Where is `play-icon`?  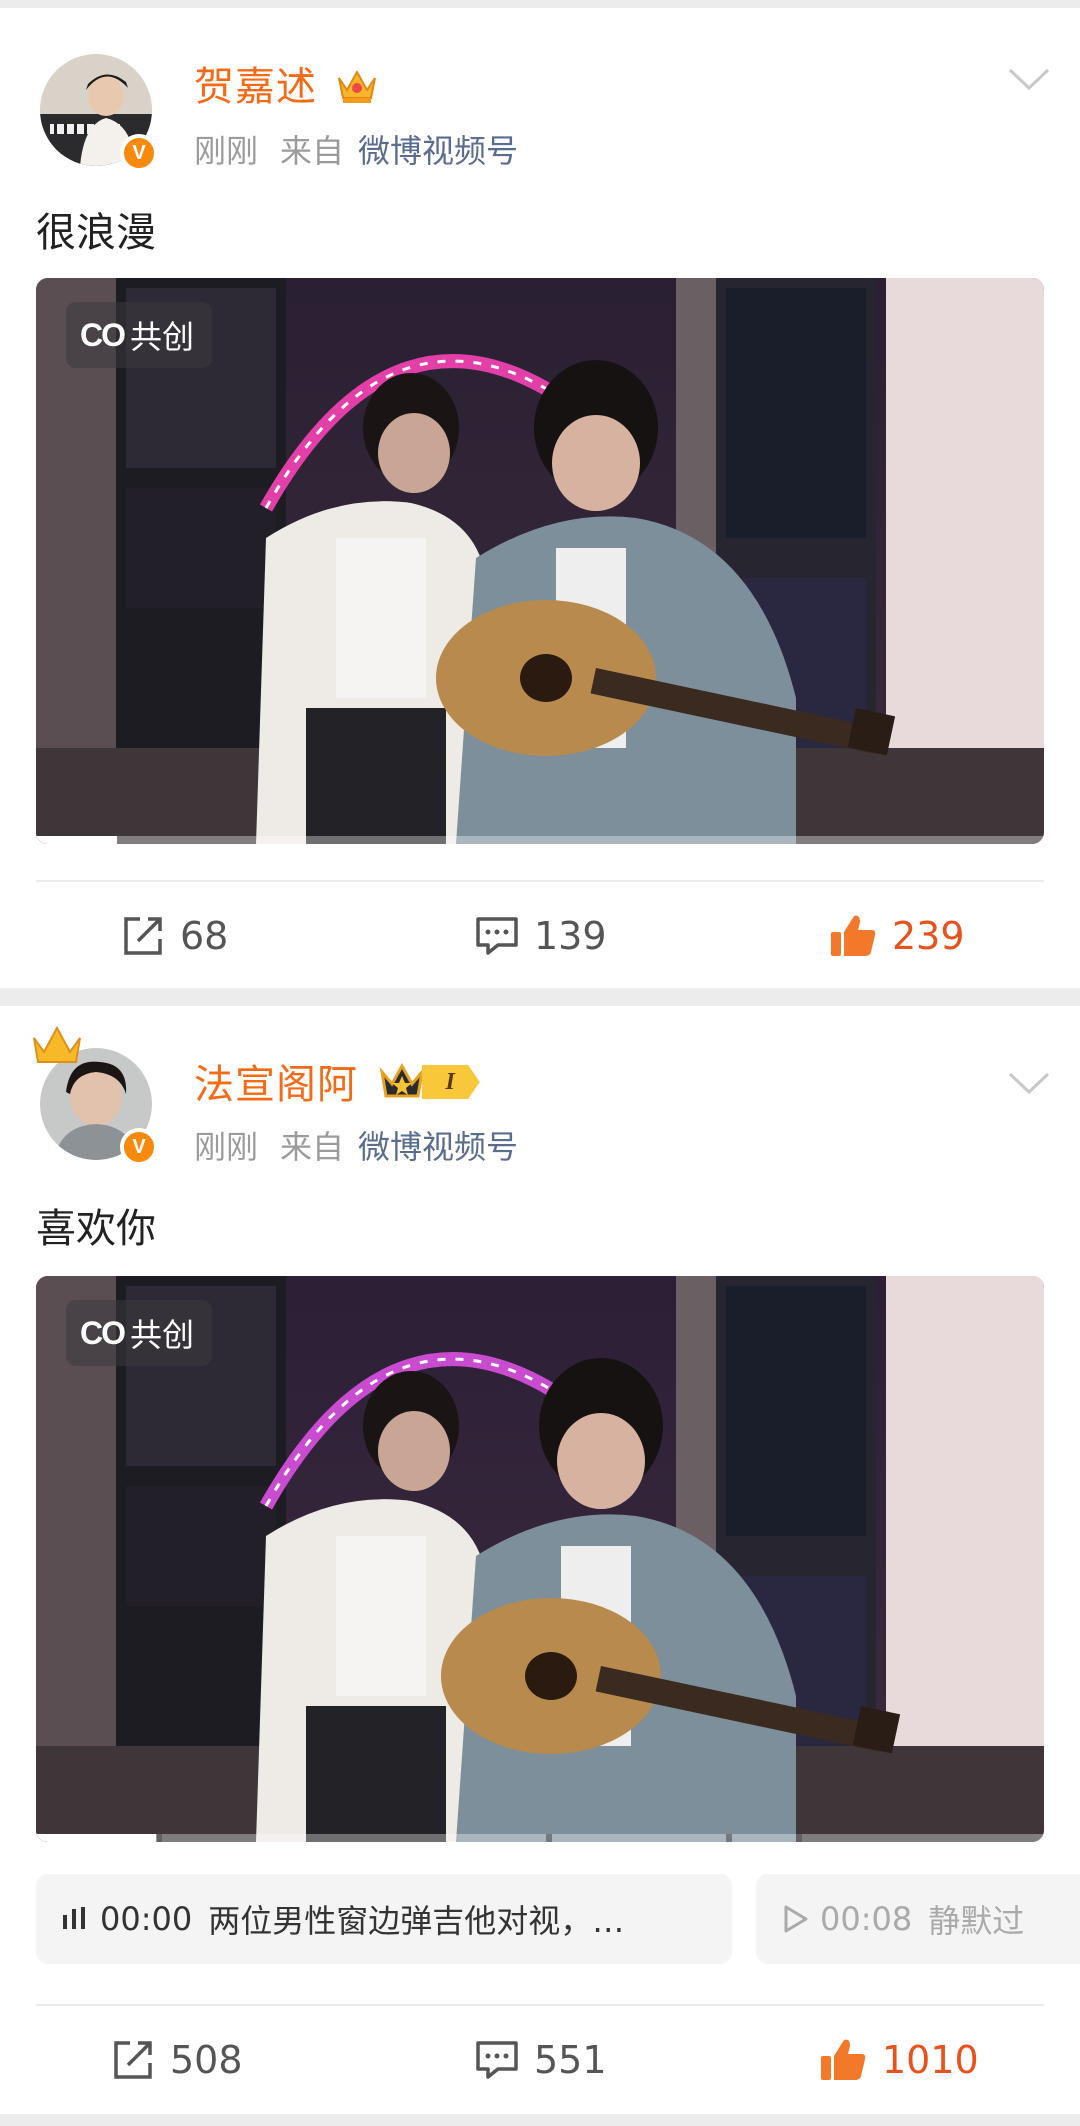 play-icon is located at coordinates (796, 1919).